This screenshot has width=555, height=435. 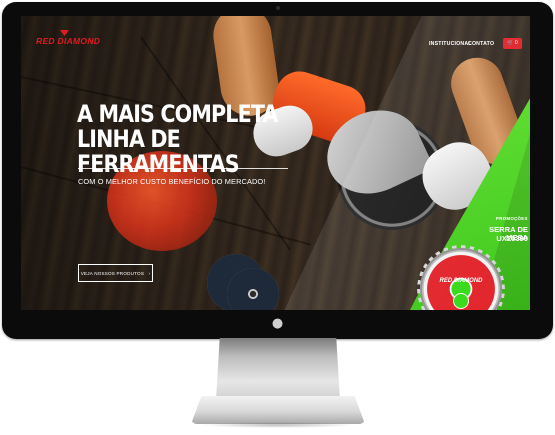 I want to click on promo-product-model: UX20390, so click(x=502, y=239).